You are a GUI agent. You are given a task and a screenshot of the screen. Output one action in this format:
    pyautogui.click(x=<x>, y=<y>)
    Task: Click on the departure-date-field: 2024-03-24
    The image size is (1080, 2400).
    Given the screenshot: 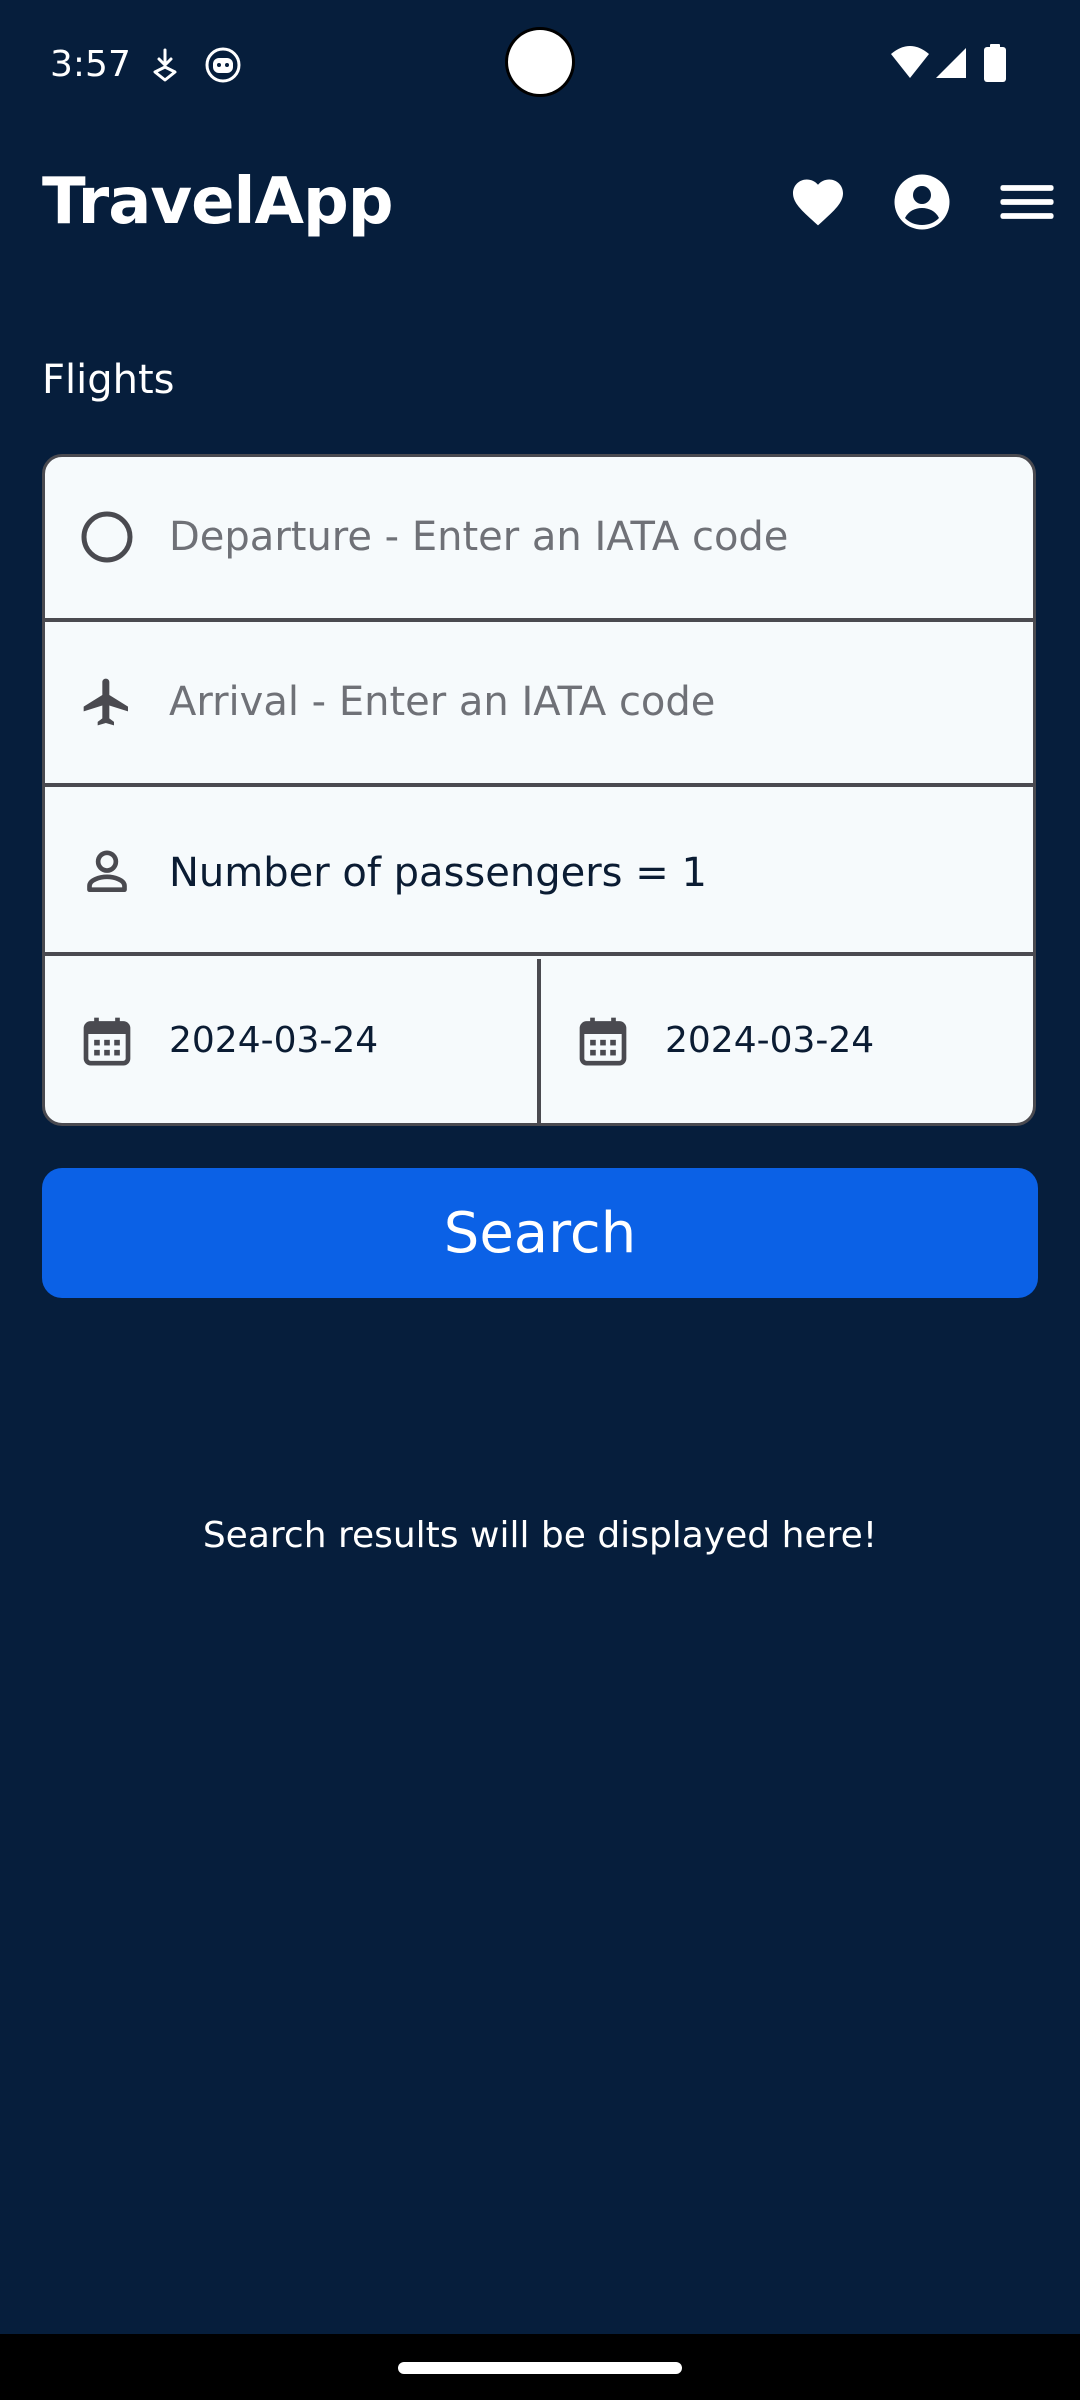 What is the action you would take?
    pyautogui.click(x=293, y=1041)
    